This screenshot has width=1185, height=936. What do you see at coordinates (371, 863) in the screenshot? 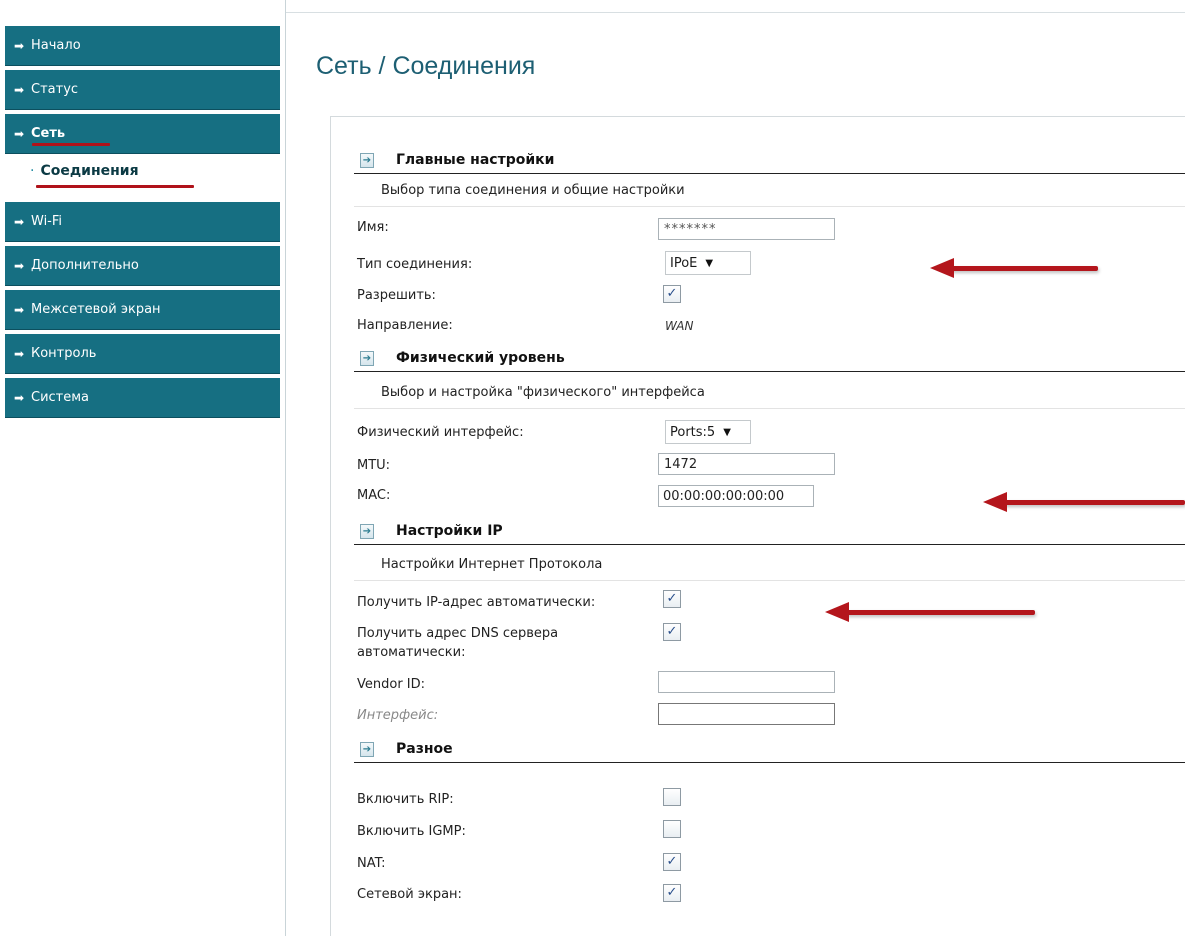
I see `nat-label: NAT:` at bounding box center [371, 863].